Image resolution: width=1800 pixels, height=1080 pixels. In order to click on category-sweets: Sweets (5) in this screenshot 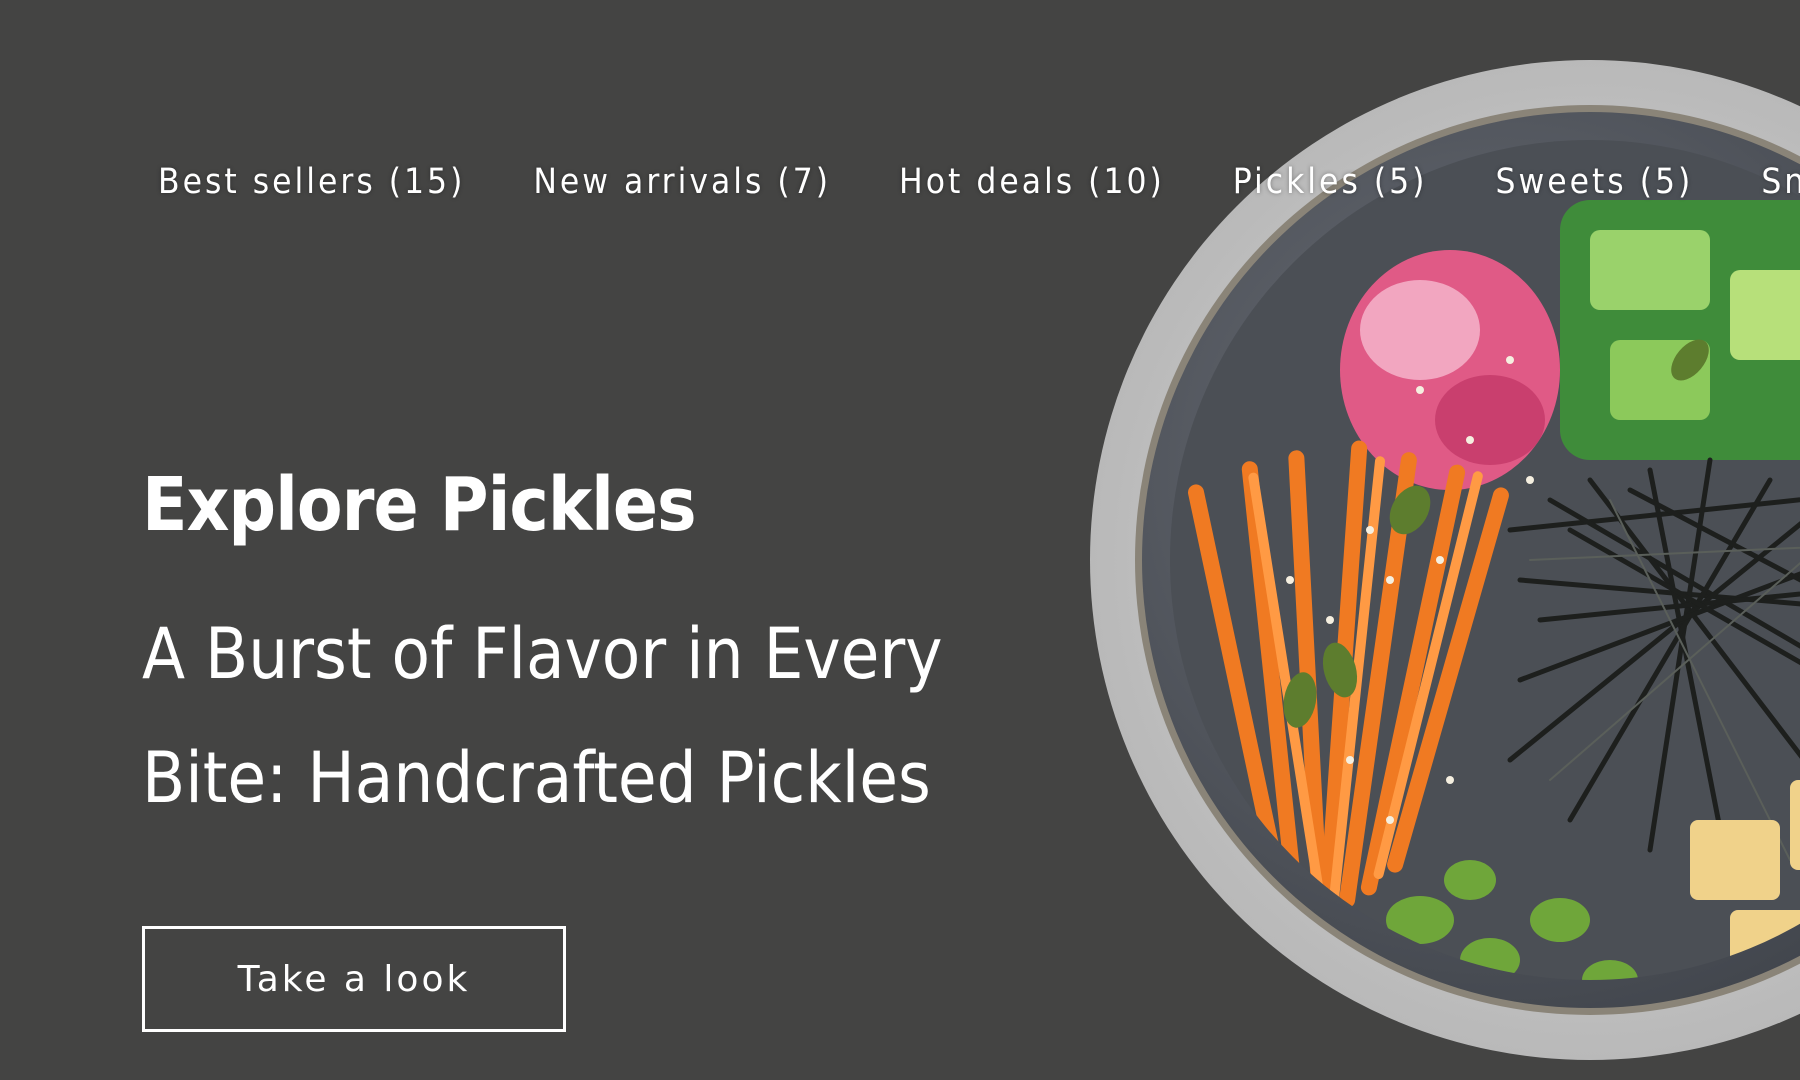, I will do `click(1594, 182)`.